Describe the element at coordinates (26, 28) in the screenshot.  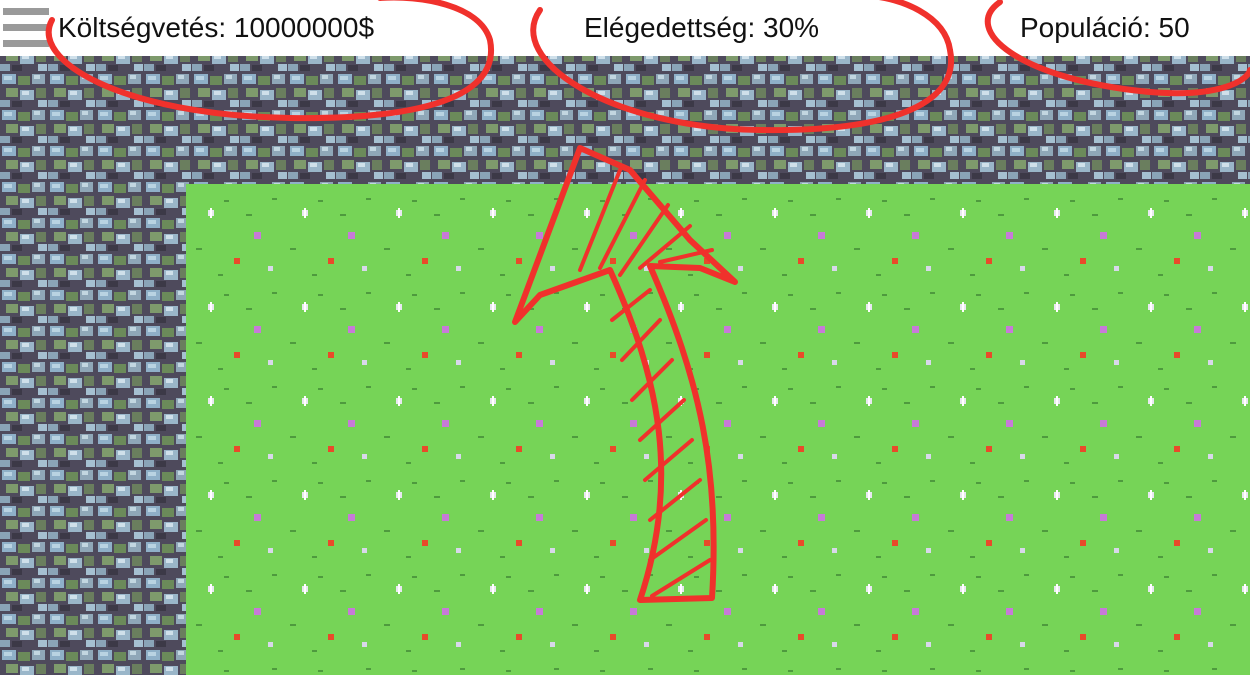
I see `menu-icon` at that location.